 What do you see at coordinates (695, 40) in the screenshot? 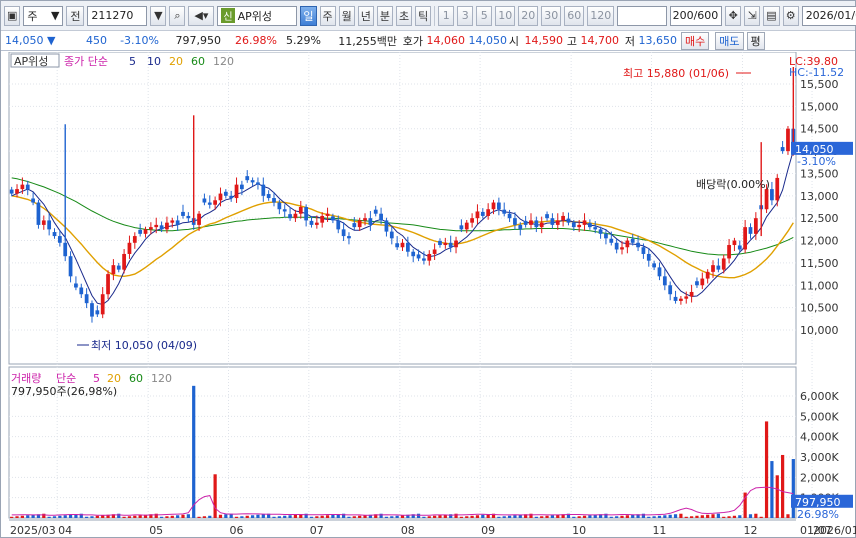
I see `buy-button: 매수` at bounding box center [695, 40].